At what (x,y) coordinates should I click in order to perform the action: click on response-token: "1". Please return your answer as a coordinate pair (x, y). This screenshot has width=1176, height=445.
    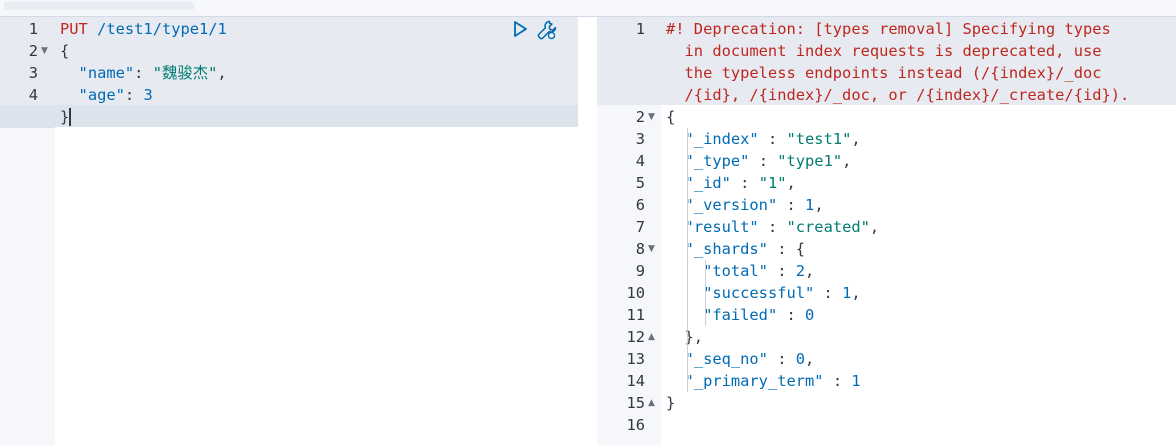
    Looking at the image, I should click on (772, 183).